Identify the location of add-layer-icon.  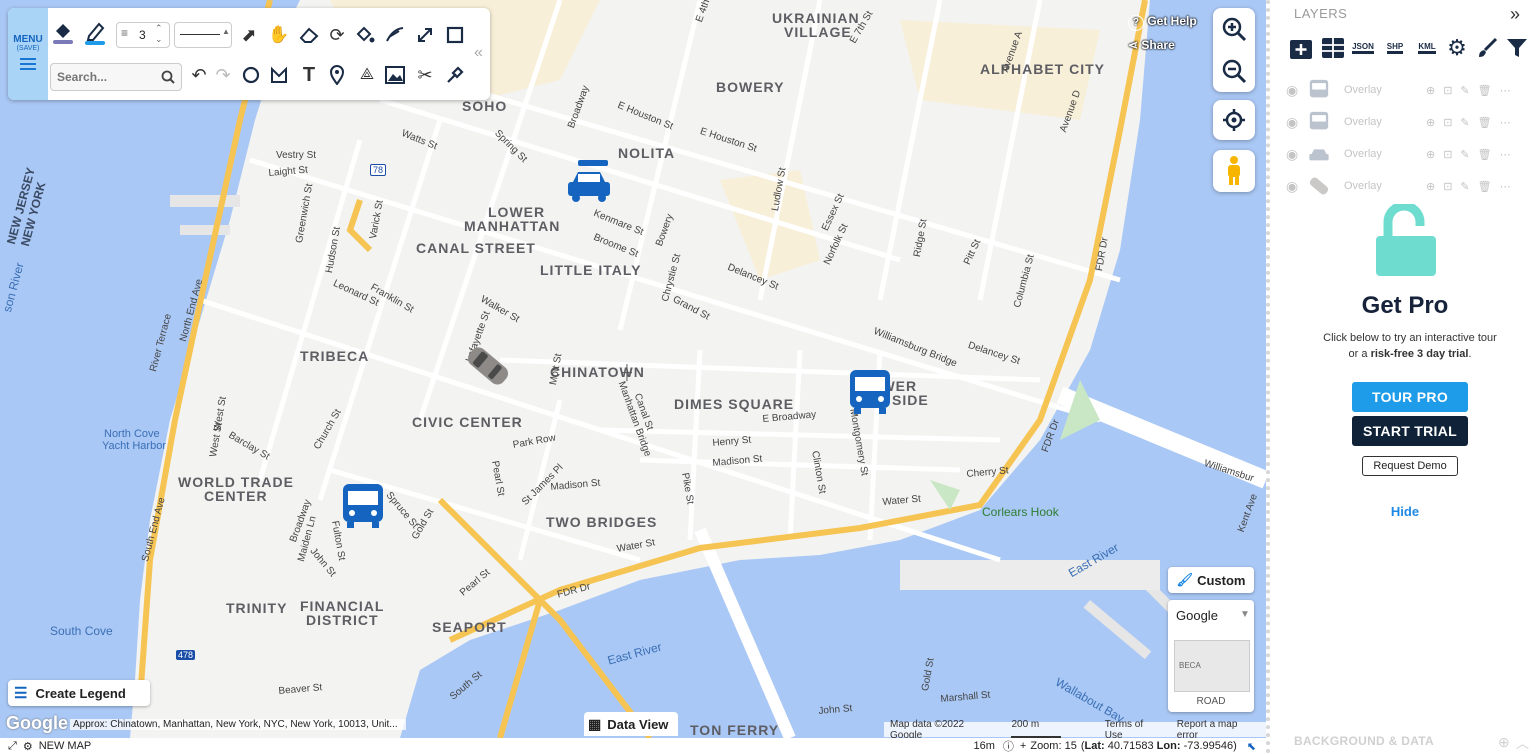
(1301, 49).